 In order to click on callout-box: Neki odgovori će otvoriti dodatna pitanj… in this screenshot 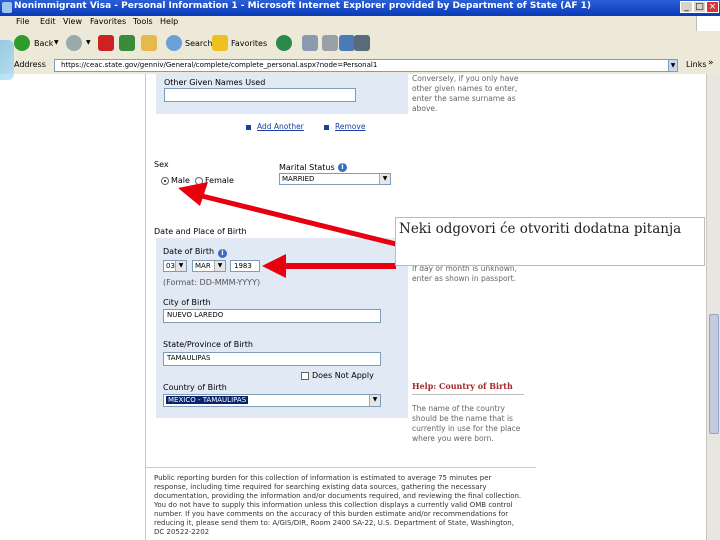, I will do `click(550, 241)`.